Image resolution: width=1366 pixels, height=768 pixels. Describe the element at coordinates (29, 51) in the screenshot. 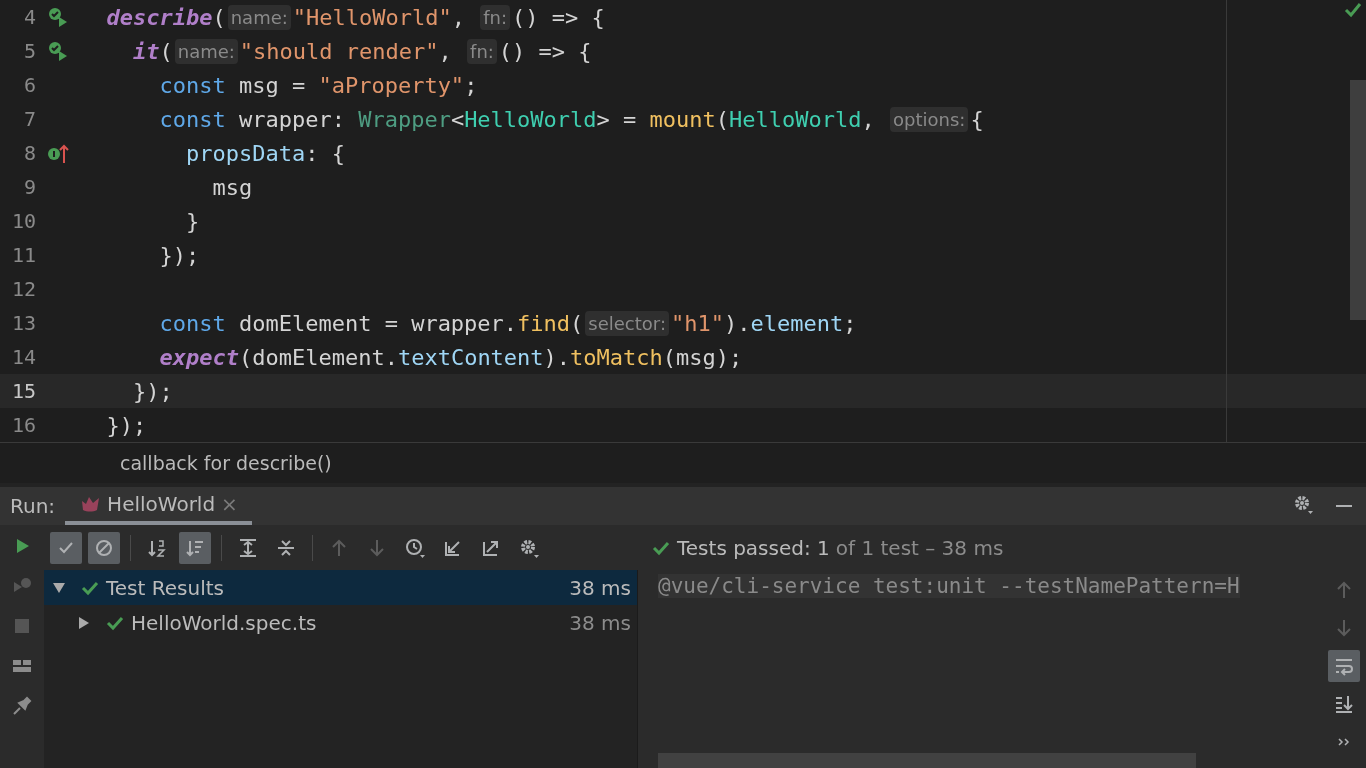

I see `line-number: 5` at that location.